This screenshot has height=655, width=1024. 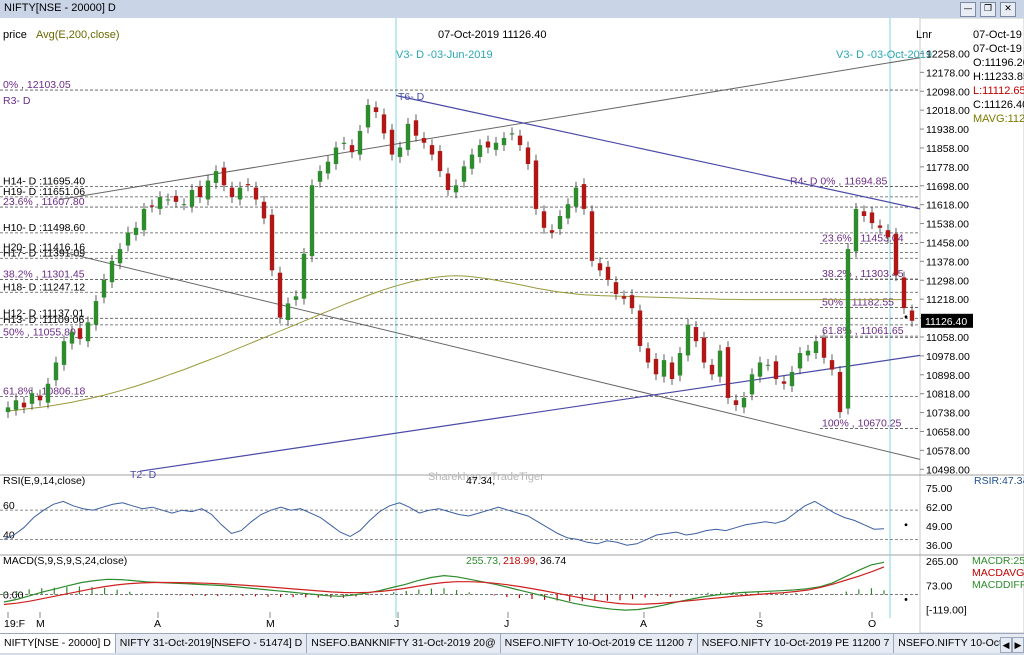 I want to click on tab-scroll-right: ▶, so click(x=1018, y=645).